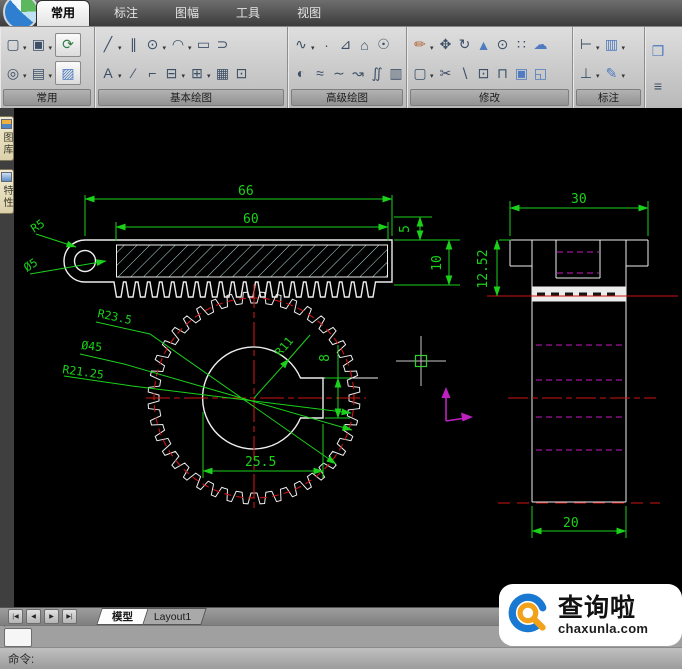 The image size is (682, 669). What do you see at coordinates (571, 523) in the screenshot?
I see `dim-20: 20` at bounding box center [571, 523].